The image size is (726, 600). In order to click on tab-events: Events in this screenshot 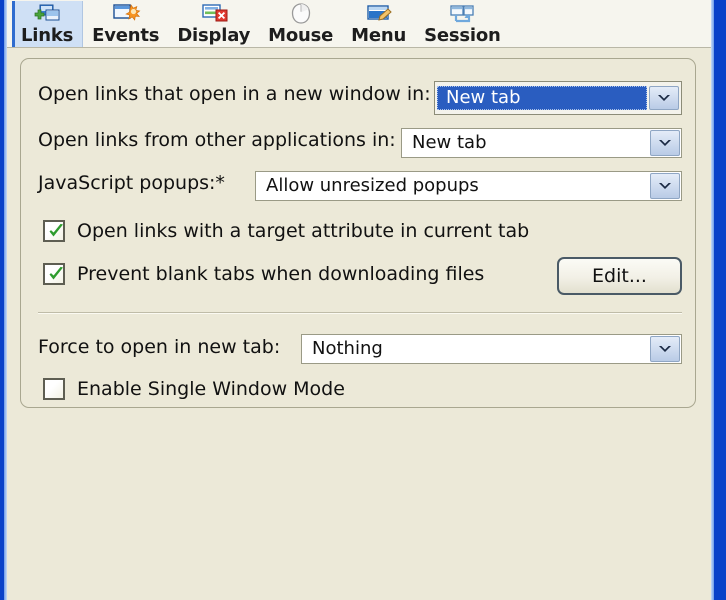, I will do `click(125, 24)`.